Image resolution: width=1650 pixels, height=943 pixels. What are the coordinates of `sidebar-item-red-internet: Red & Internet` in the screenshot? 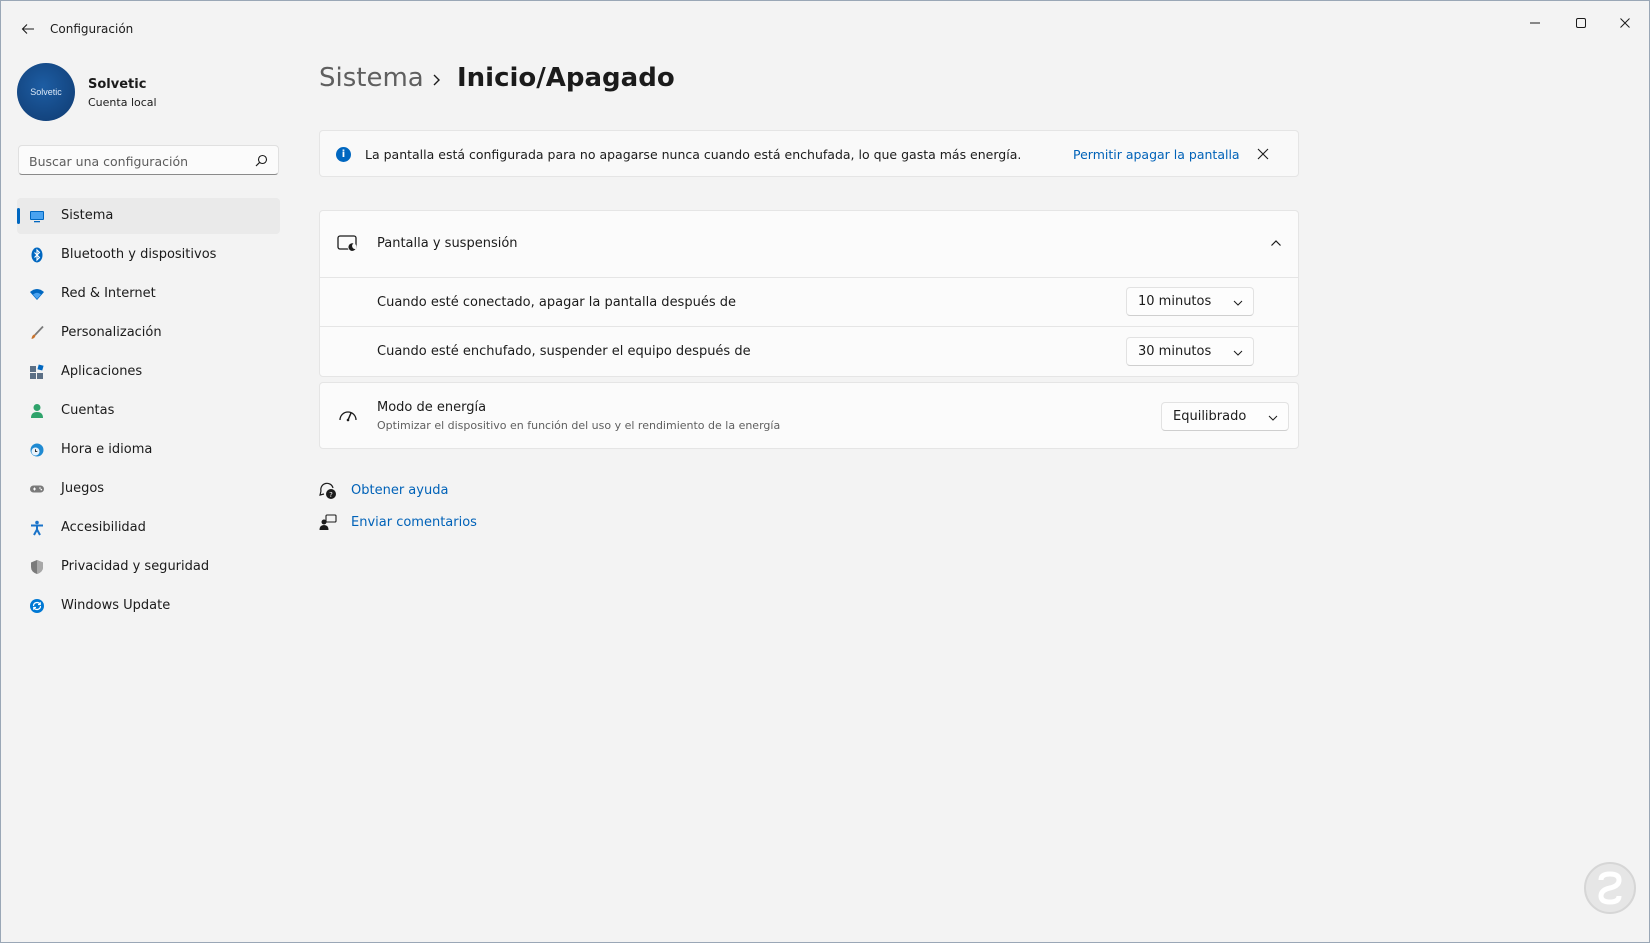 It's located at (148, 294).